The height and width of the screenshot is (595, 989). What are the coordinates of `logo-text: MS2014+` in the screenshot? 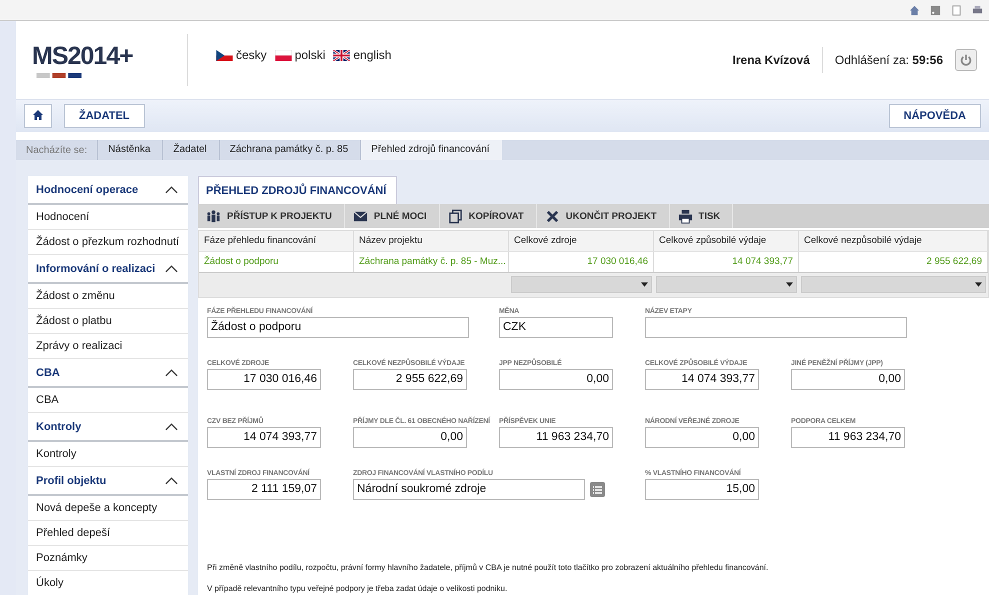 It's located at (83, 56).